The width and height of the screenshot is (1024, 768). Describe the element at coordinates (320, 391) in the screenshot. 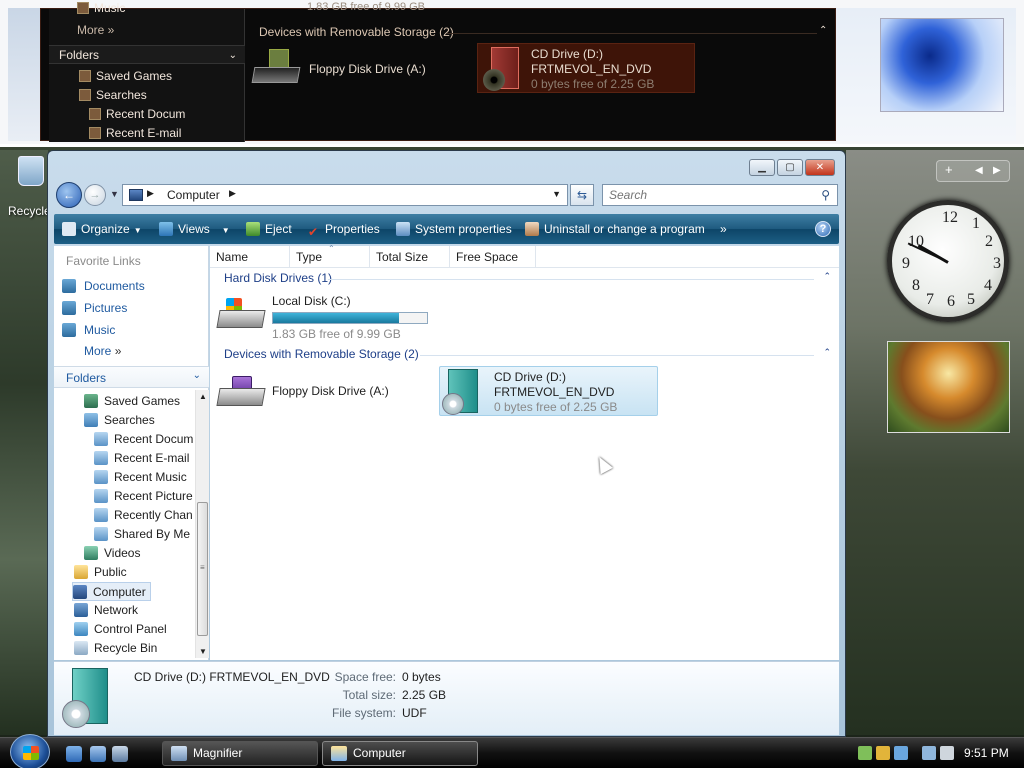

I see `drive-floppy-a: Floppy Disk Drive (A:)` at that location.